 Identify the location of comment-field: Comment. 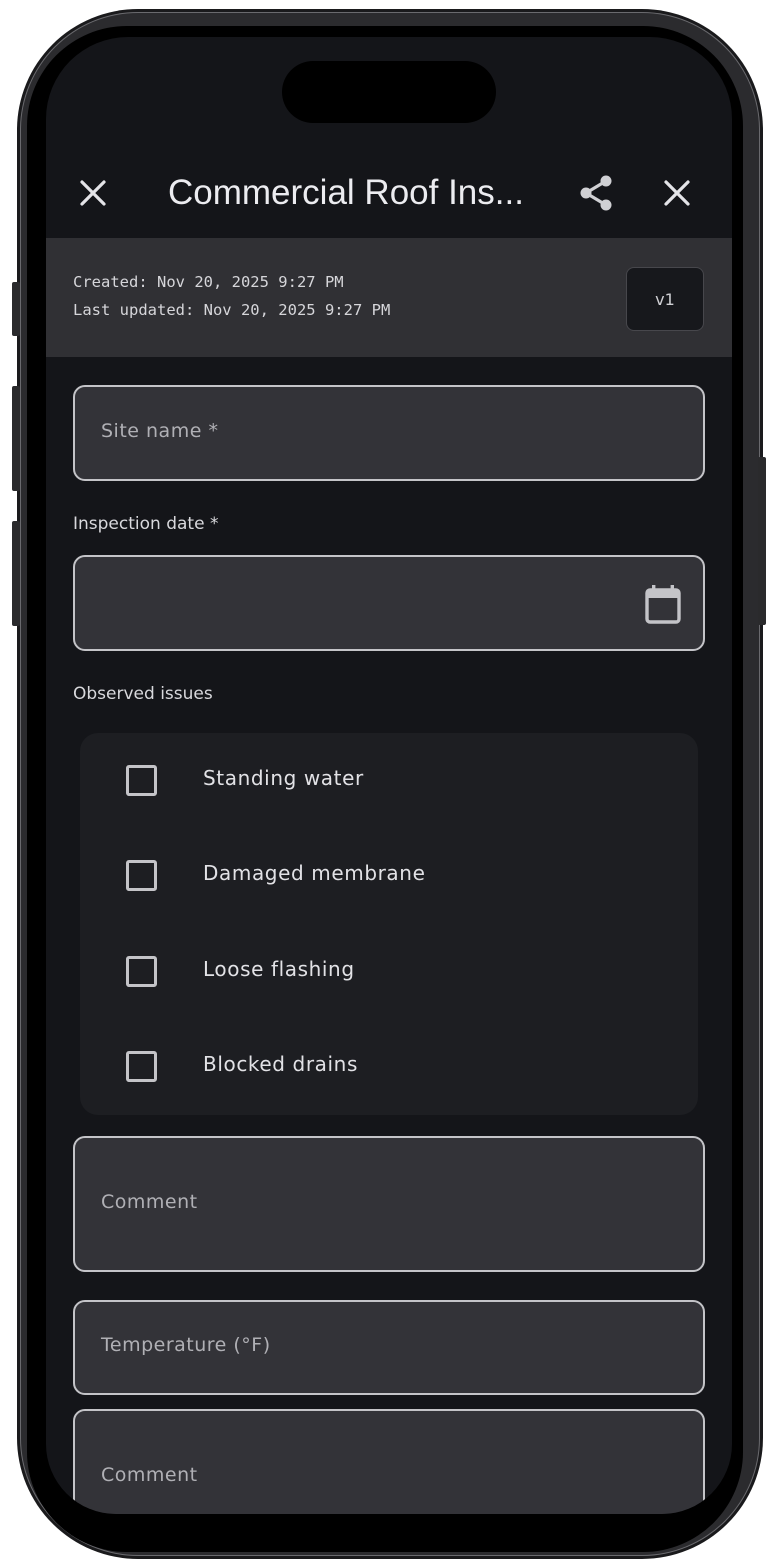
(389, 1204).